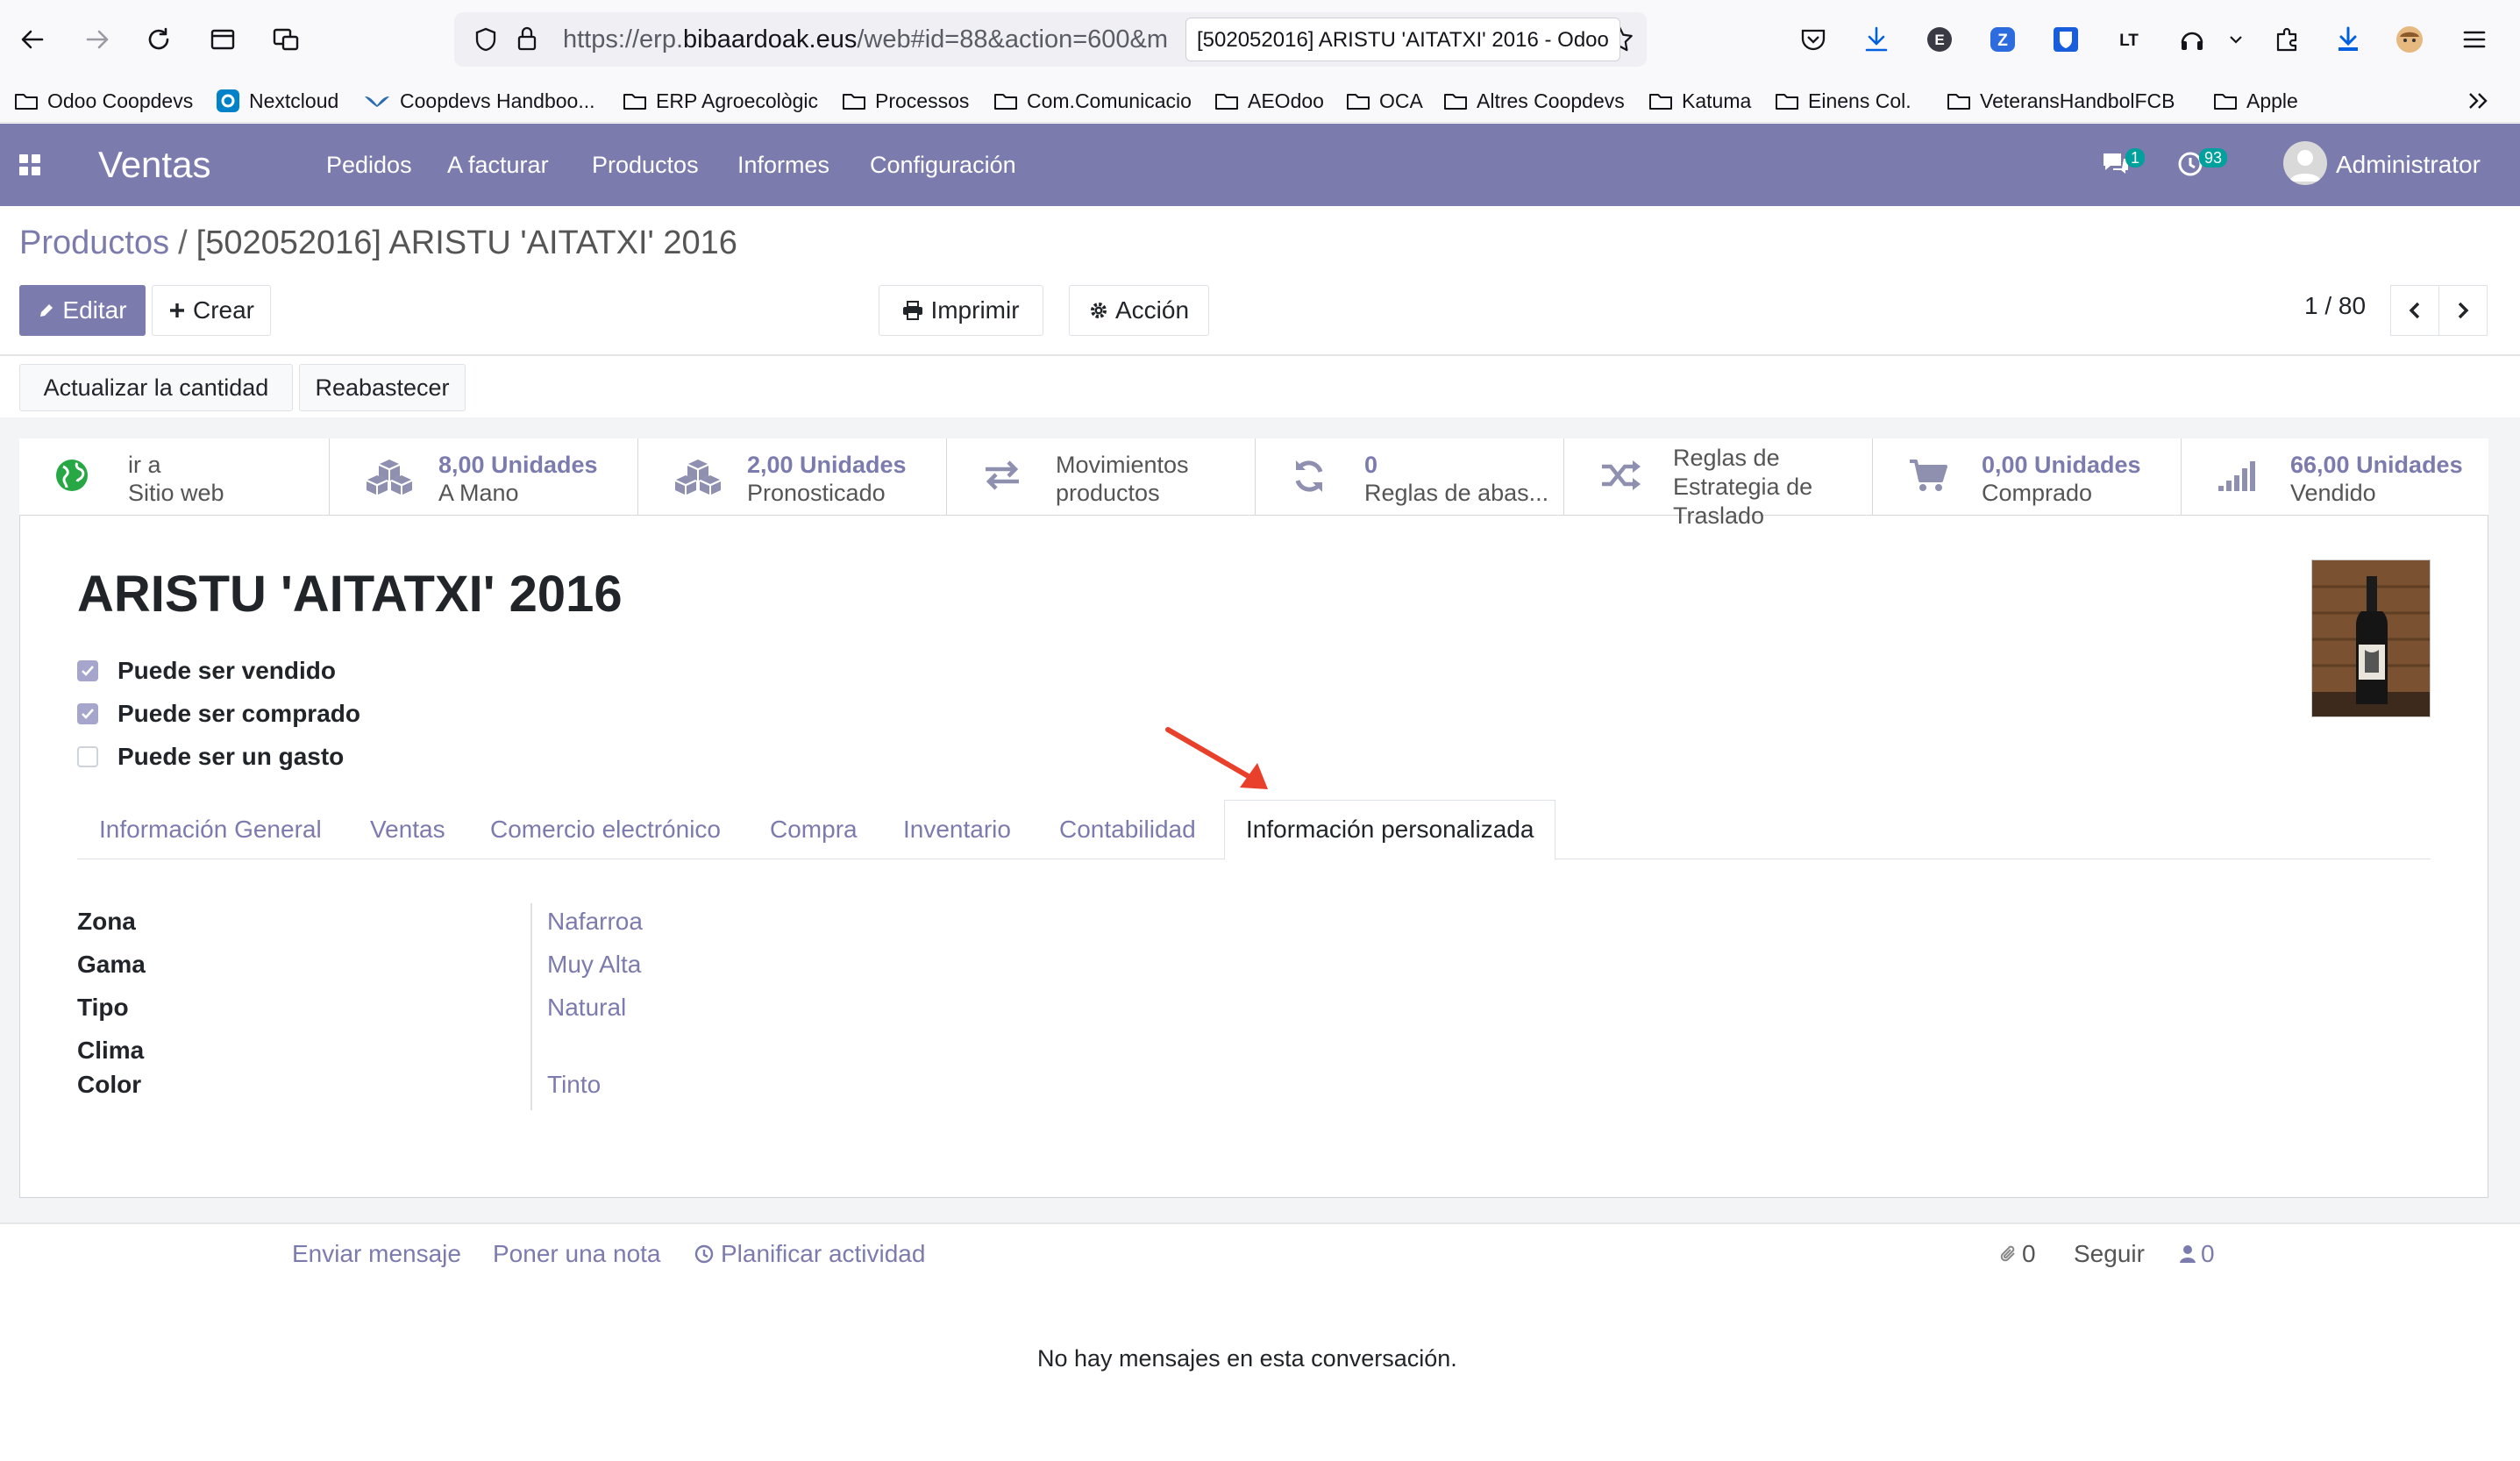 The width and height of the screenshot is (2520, 1461). I want to click on globe-icon, so click(72, 476).